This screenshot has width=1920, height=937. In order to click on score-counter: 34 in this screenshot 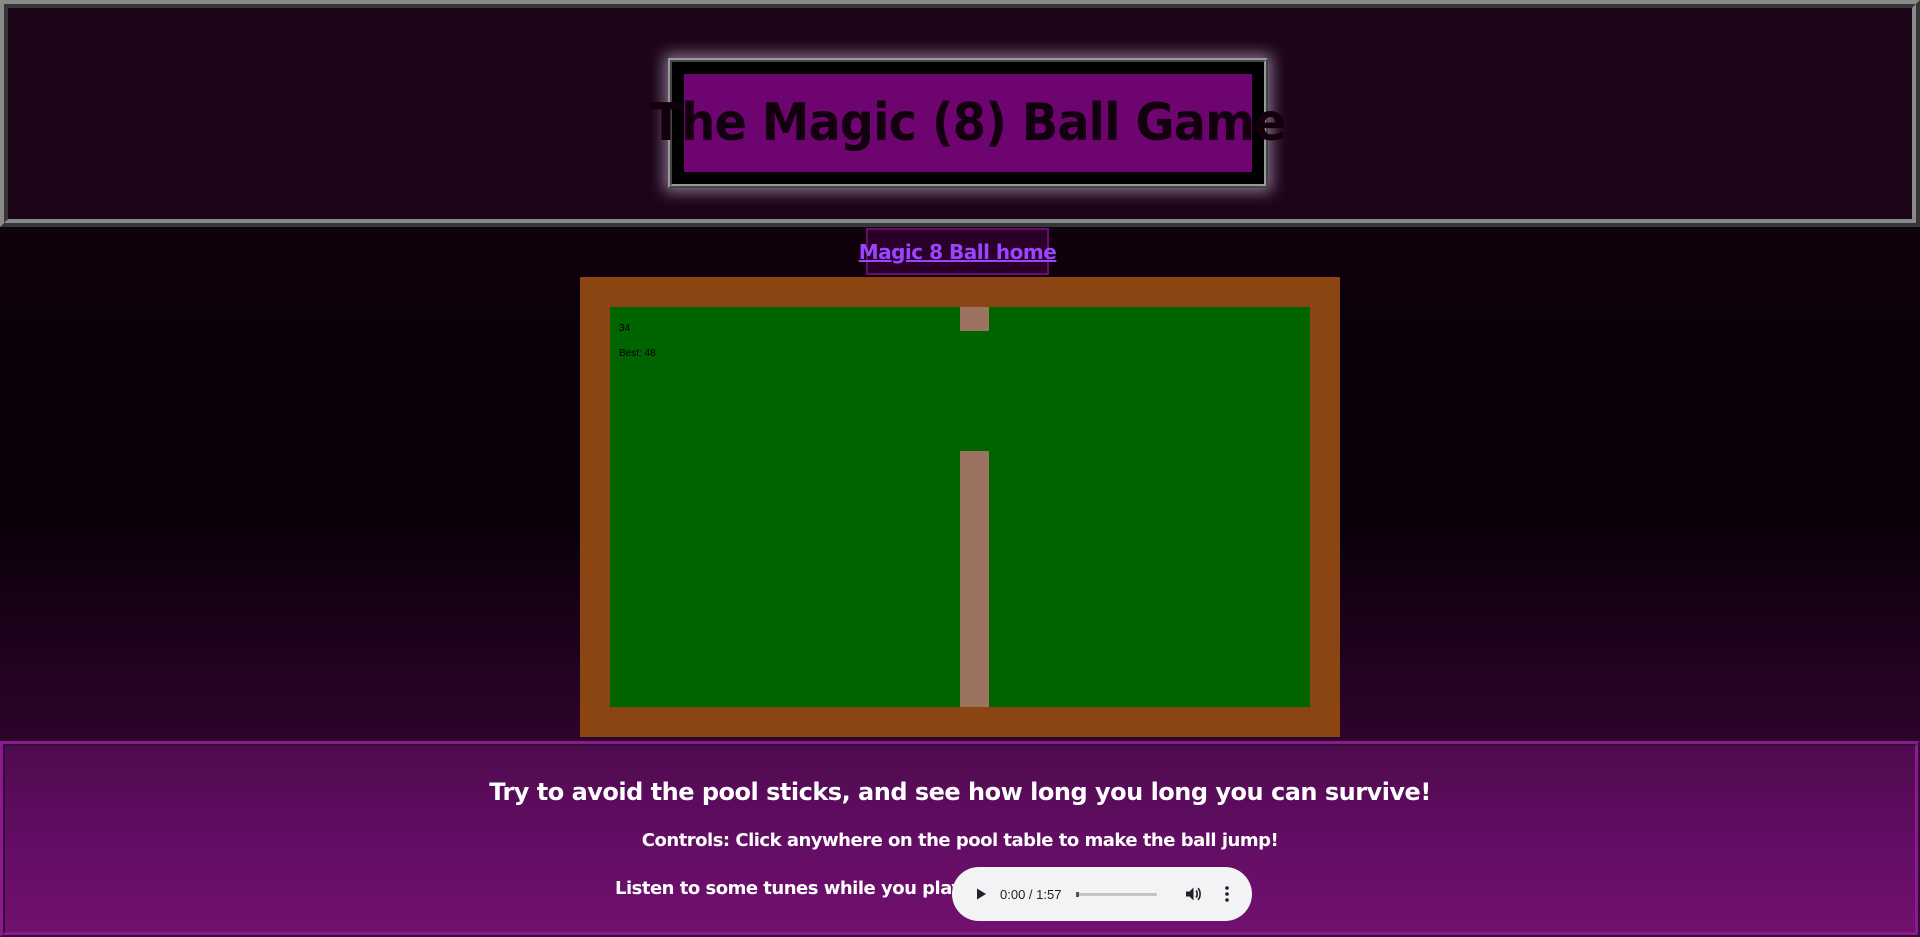, I will do `click(625, 328)`.